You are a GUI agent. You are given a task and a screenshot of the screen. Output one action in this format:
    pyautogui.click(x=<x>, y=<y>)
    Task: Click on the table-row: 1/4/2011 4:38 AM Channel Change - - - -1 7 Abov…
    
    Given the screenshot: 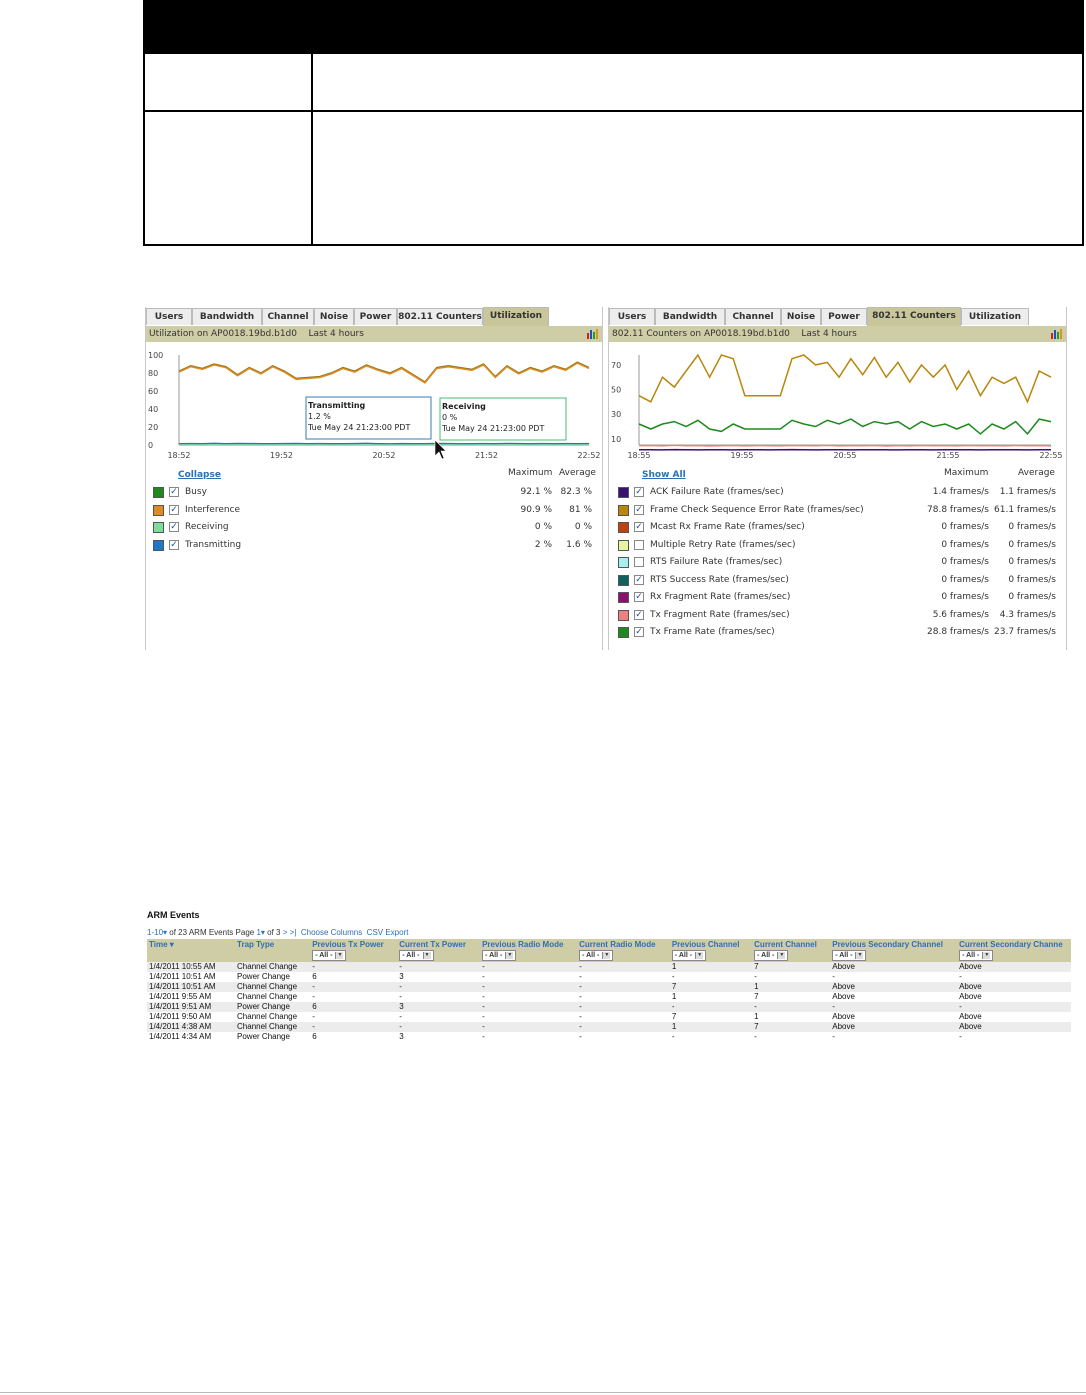 What is the action you would take?
    pyautogui.click(x=609, y=1027)
    